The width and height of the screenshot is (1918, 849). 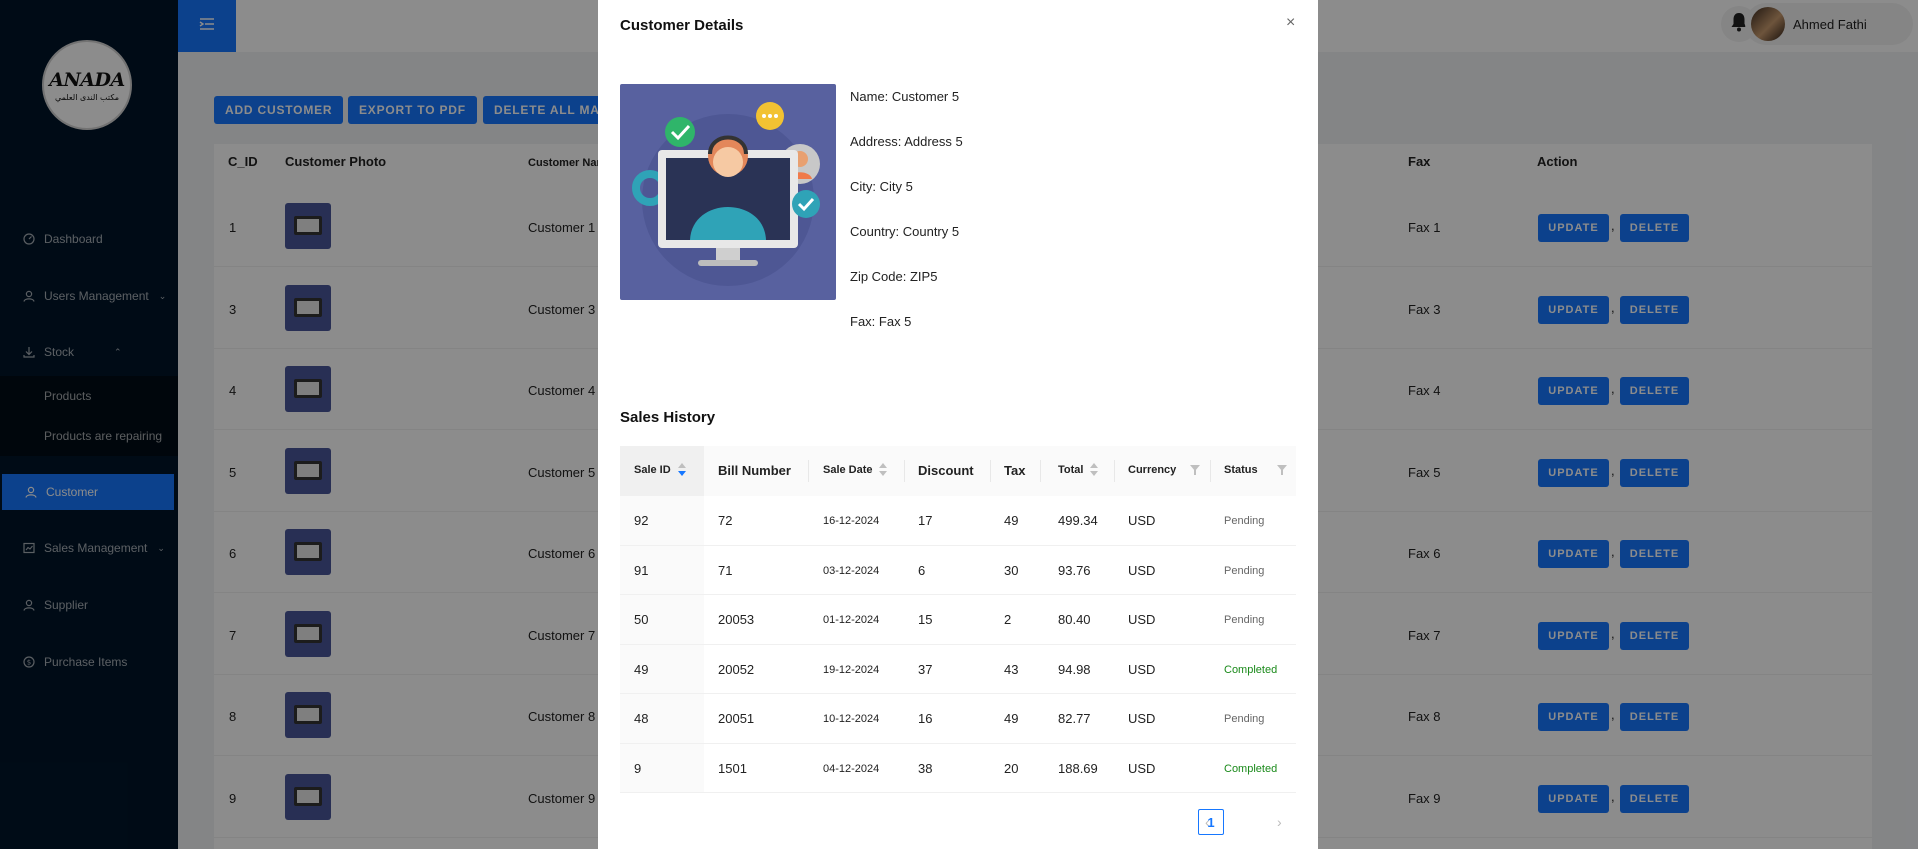 I want to click on total: 499.34, so click(x=1078, y=520).